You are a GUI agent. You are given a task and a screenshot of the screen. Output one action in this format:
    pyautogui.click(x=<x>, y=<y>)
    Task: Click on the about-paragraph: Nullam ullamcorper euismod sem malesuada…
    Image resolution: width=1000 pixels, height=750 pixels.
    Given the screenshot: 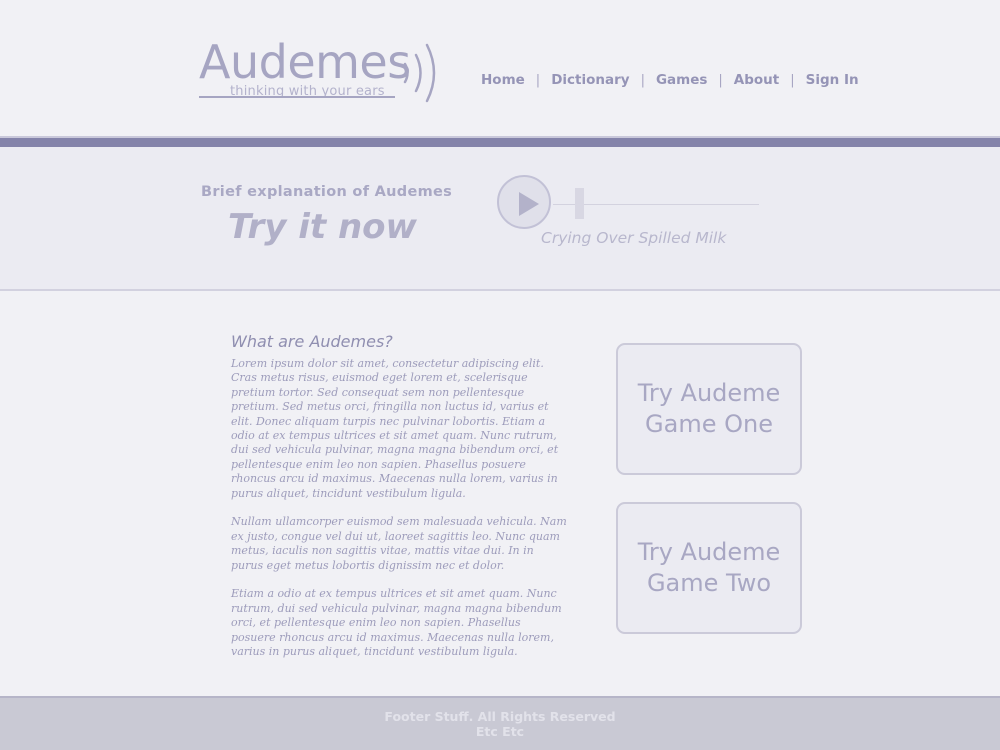 What is the action you would take?
    pyautogui.click(x=399, y=543)
    